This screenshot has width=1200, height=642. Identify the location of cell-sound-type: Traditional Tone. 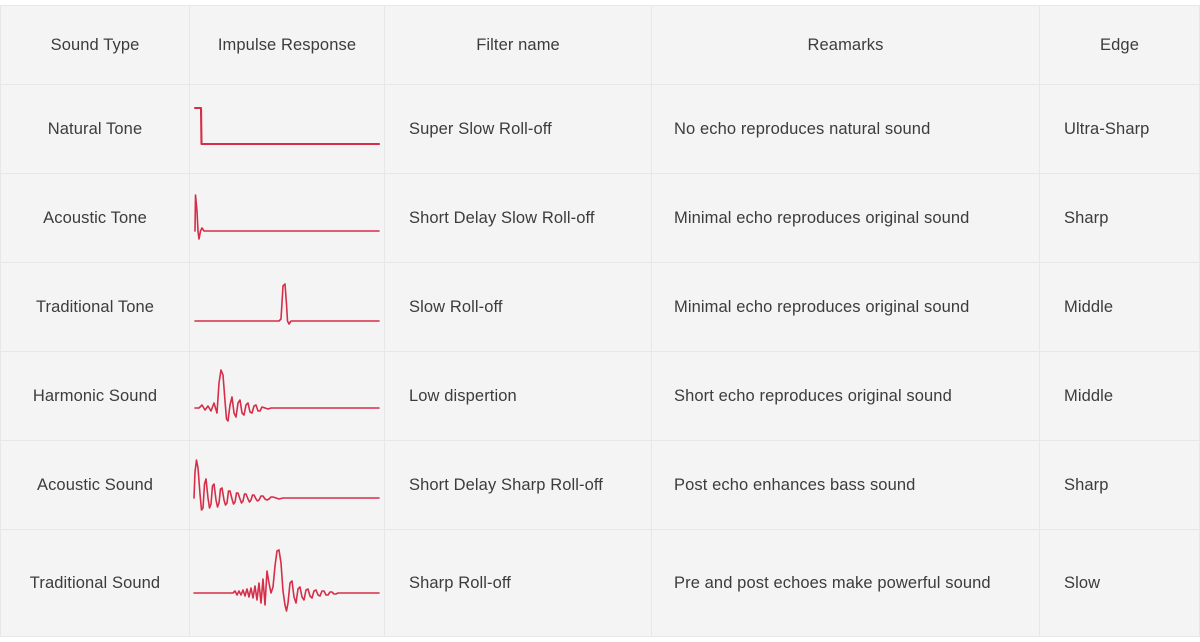
(95, 307).